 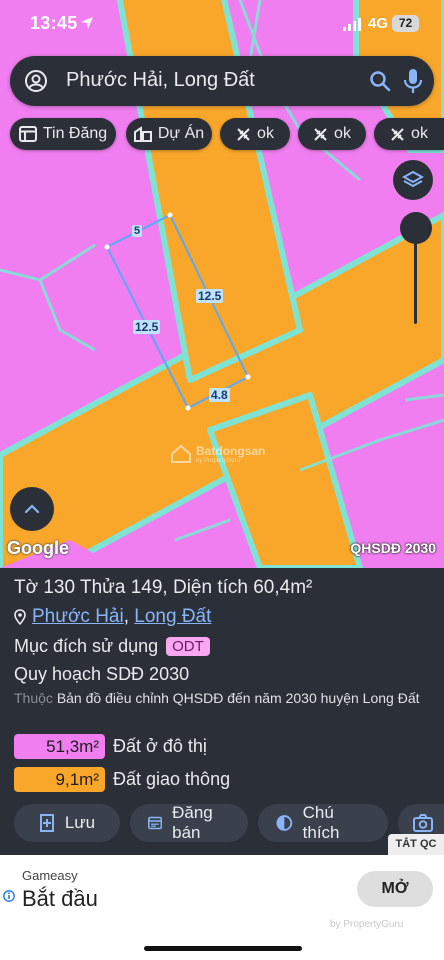 I want to click on land-use-row: 51,3m² Đất ở đô thị, so click(x=110, y=746).